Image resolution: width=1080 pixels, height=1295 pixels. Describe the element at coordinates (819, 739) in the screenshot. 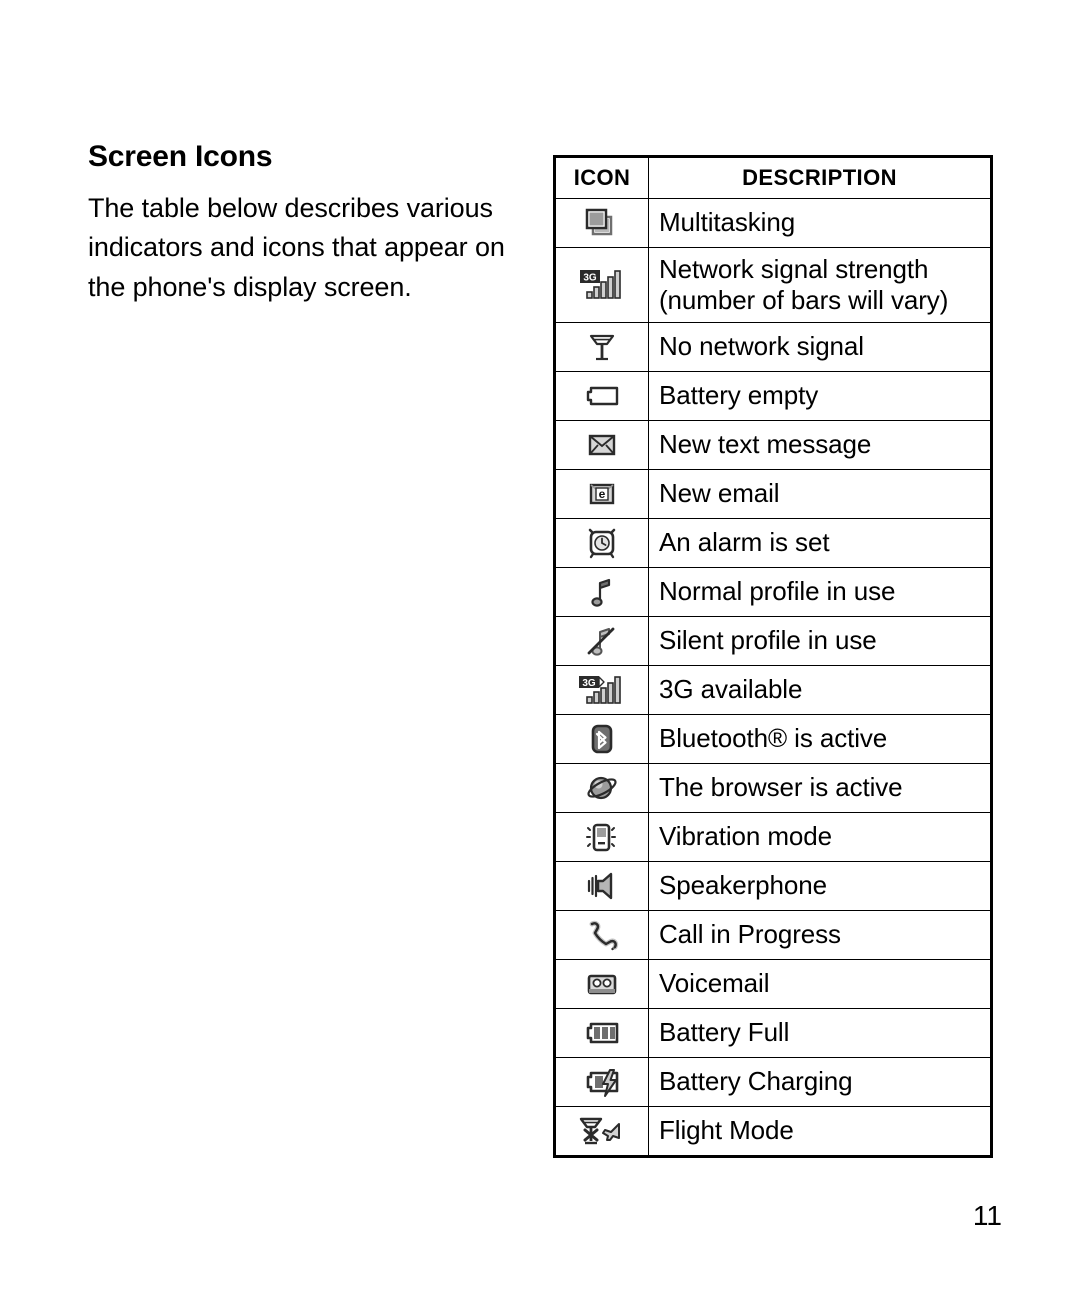

I see `description-cell: Bluetooth® is active` at that location.